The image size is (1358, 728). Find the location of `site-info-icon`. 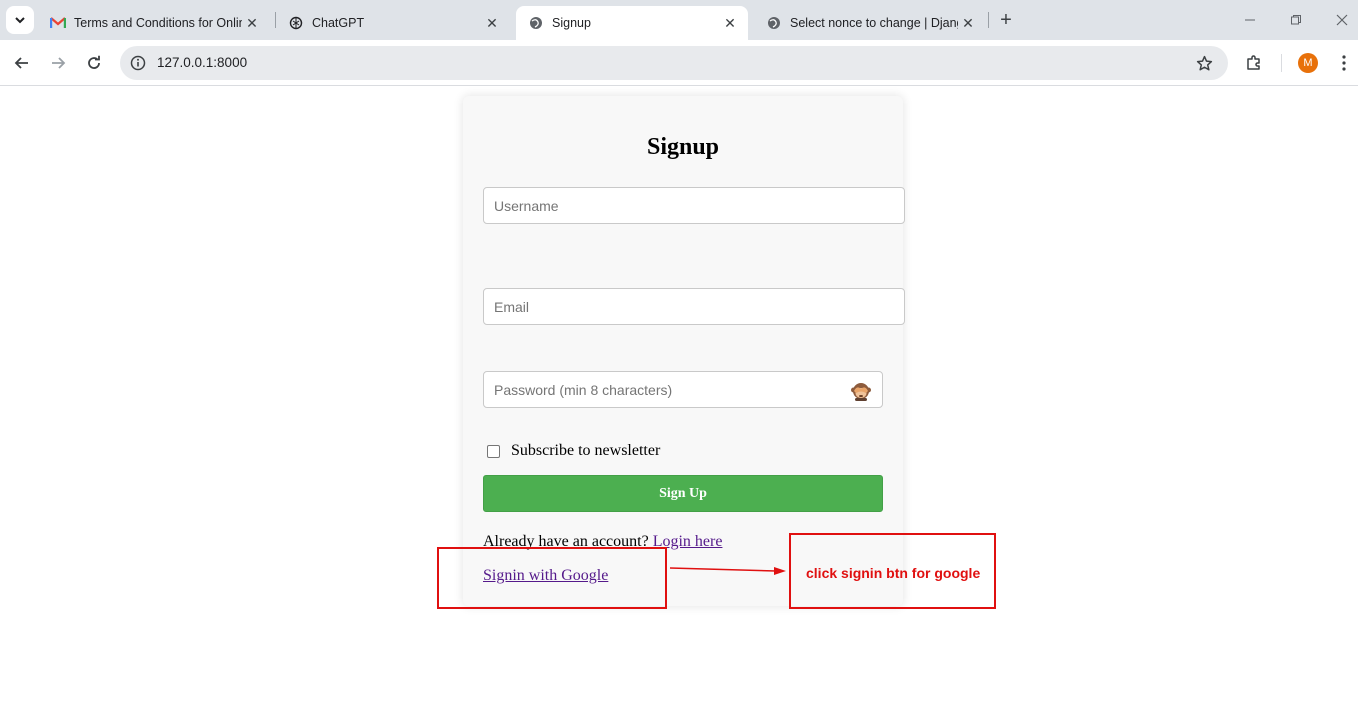

site-info-icon is located at coordinates (138, 63).